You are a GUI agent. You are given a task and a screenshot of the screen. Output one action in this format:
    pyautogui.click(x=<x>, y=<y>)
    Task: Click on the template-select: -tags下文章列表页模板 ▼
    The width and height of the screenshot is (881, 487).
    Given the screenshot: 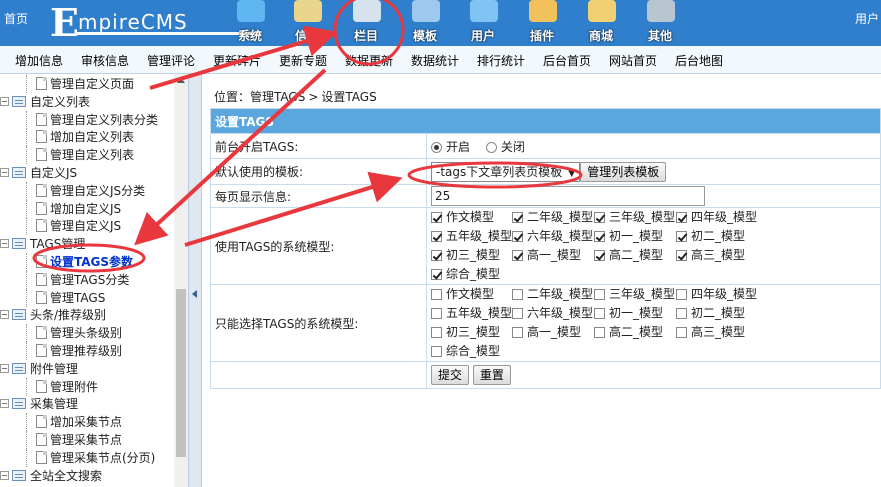 What is the action you would take?
    pyautogui.click(x=506, y=171)
    